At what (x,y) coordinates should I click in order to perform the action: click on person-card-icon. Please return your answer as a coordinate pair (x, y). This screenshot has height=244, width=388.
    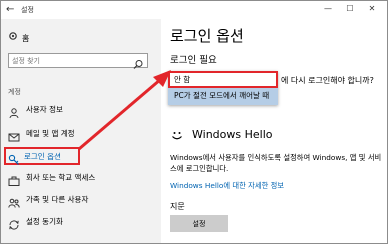
    Looking at the image, I should click on (14, 111).